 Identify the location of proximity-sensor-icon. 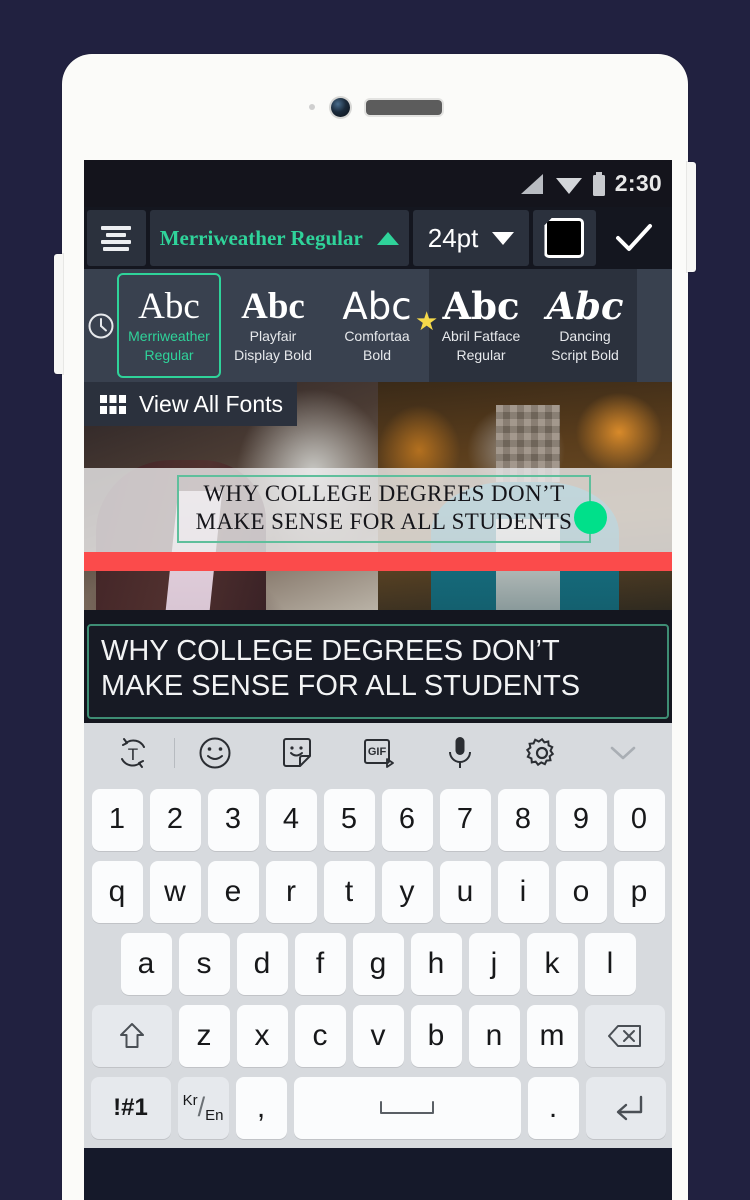
(311, 107).